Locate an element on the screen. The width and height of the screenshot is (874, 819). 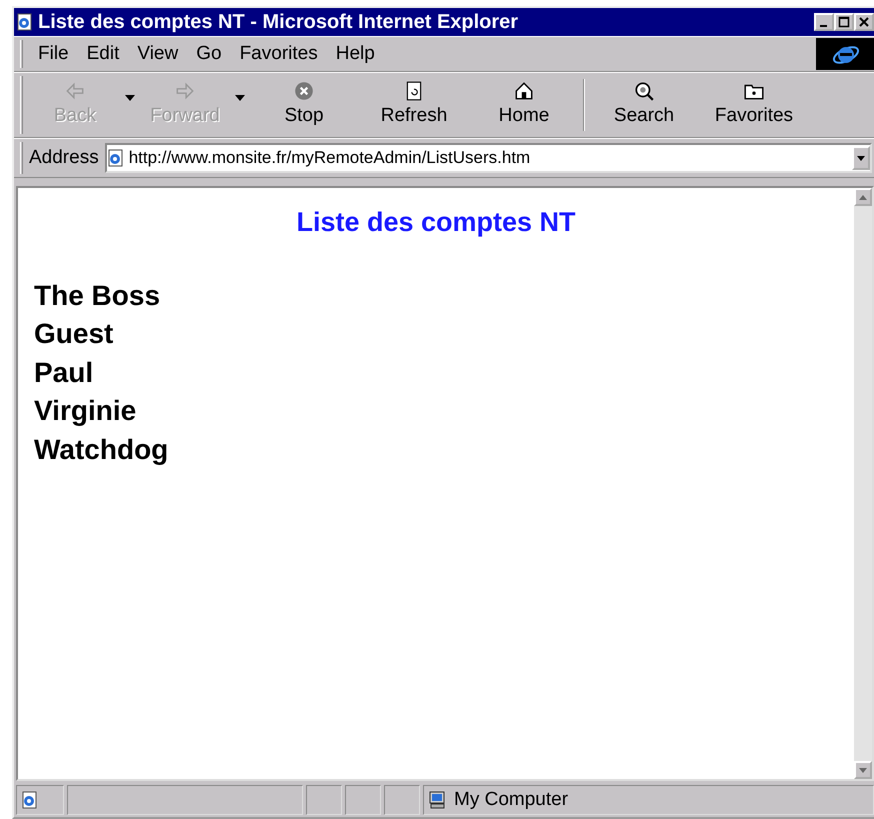
status-zone: My Computer is located at coordinates (511, 800).